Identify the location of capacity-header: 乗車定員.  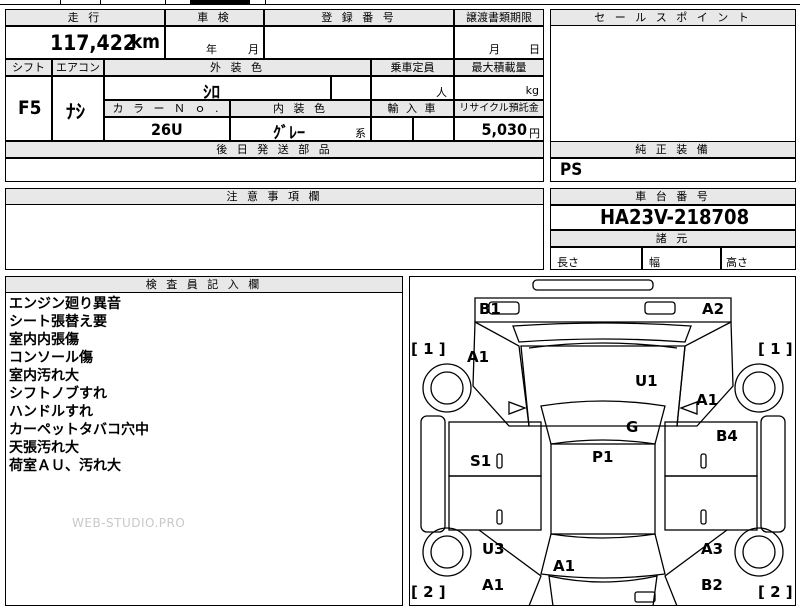
(412, 67).